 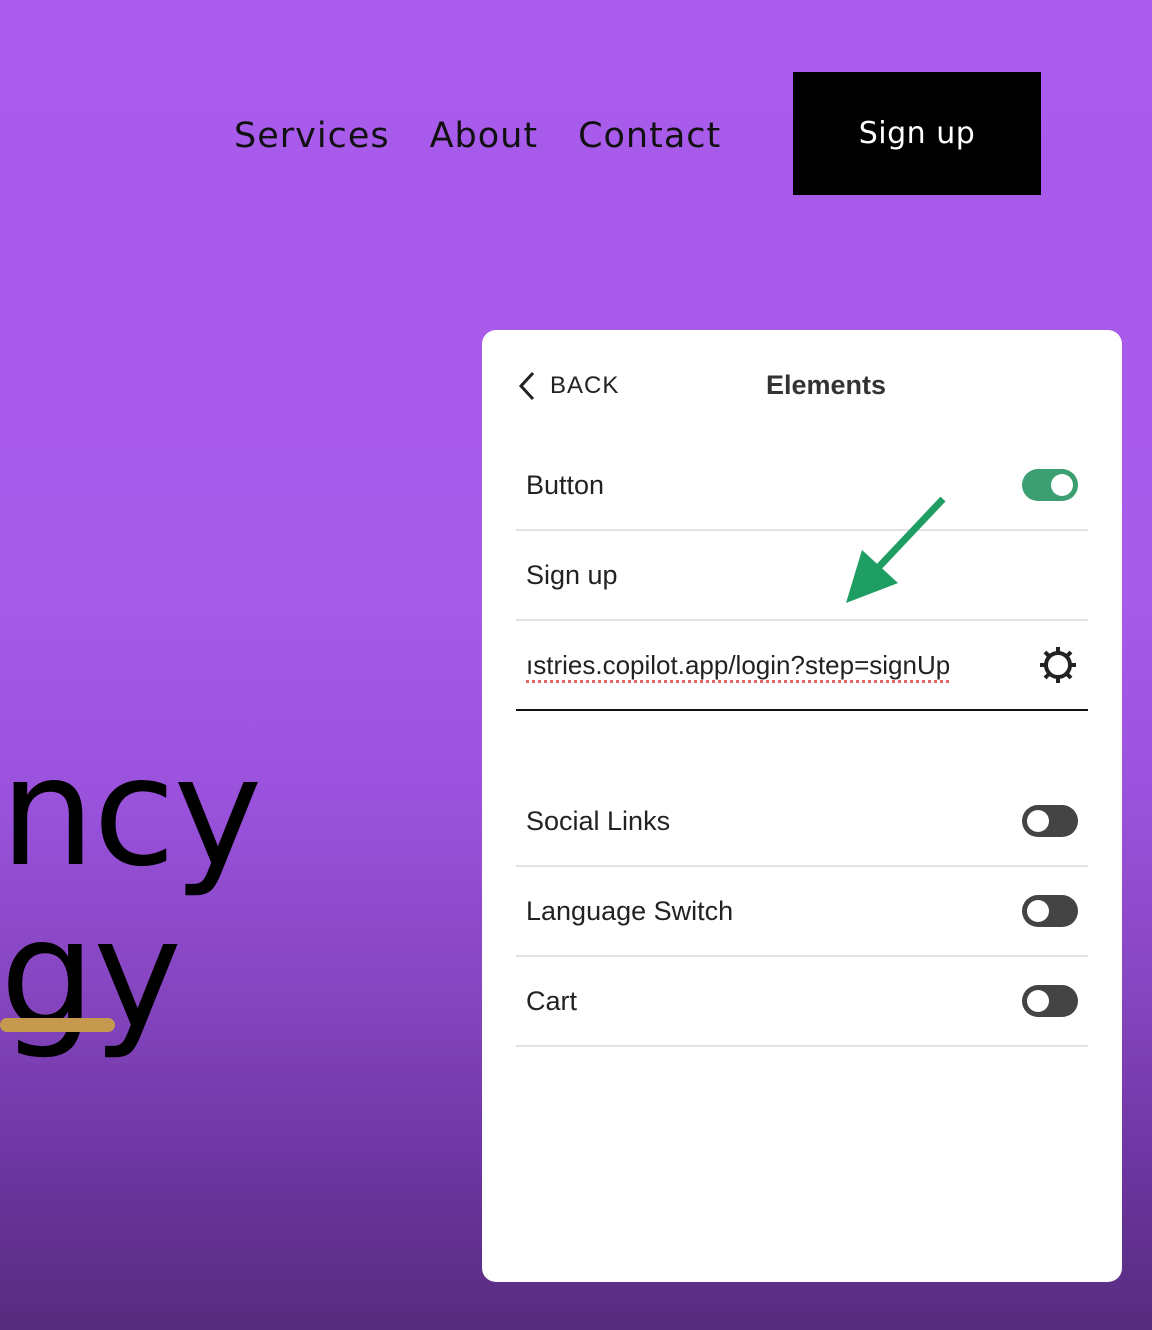 I want to click on back-button: BACK, so click(x=567, y=386).